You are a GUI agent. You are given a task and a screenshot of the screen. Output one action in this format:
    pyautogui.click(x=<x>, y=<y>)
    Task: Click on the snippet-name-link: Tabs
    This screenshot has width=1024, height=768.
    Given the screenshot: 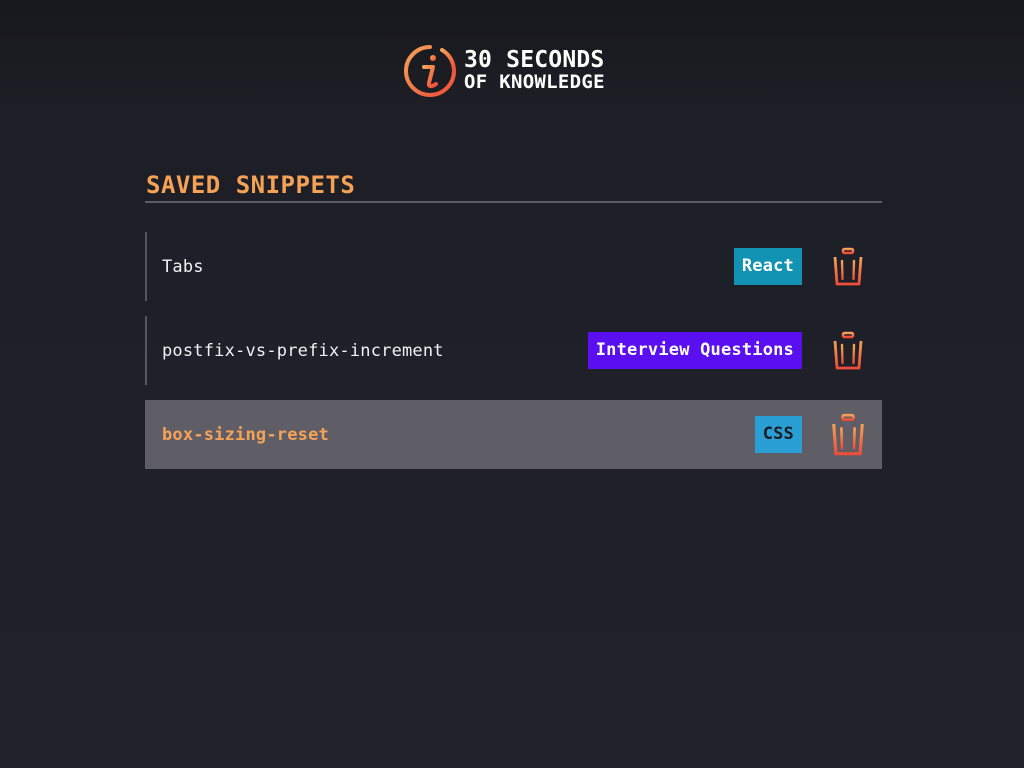 What is the action you would take?
    pyautogui.click(x=183, y=267)
    